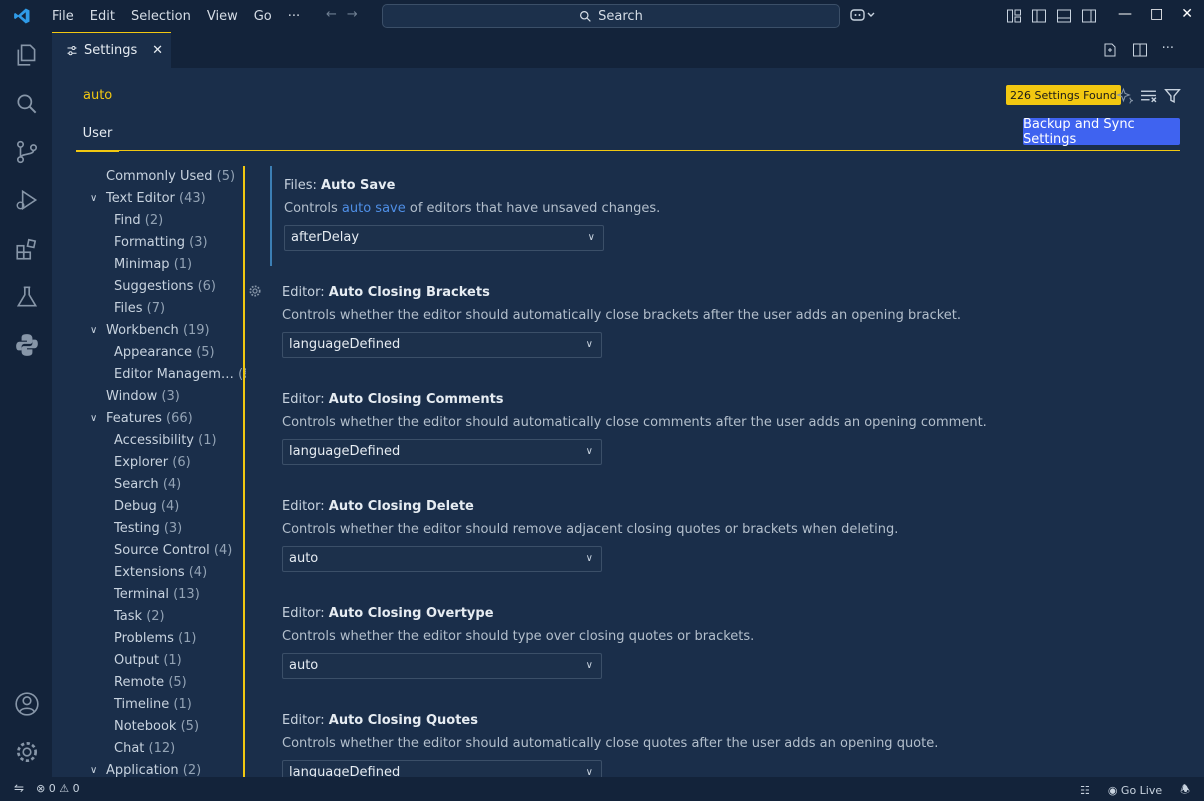 Image resolution: width=1204 pixels, height=801 pixels. Describe the element at coordinates (143, 397) in the screenshot. I see `toc-item: Window (3)` at that location.